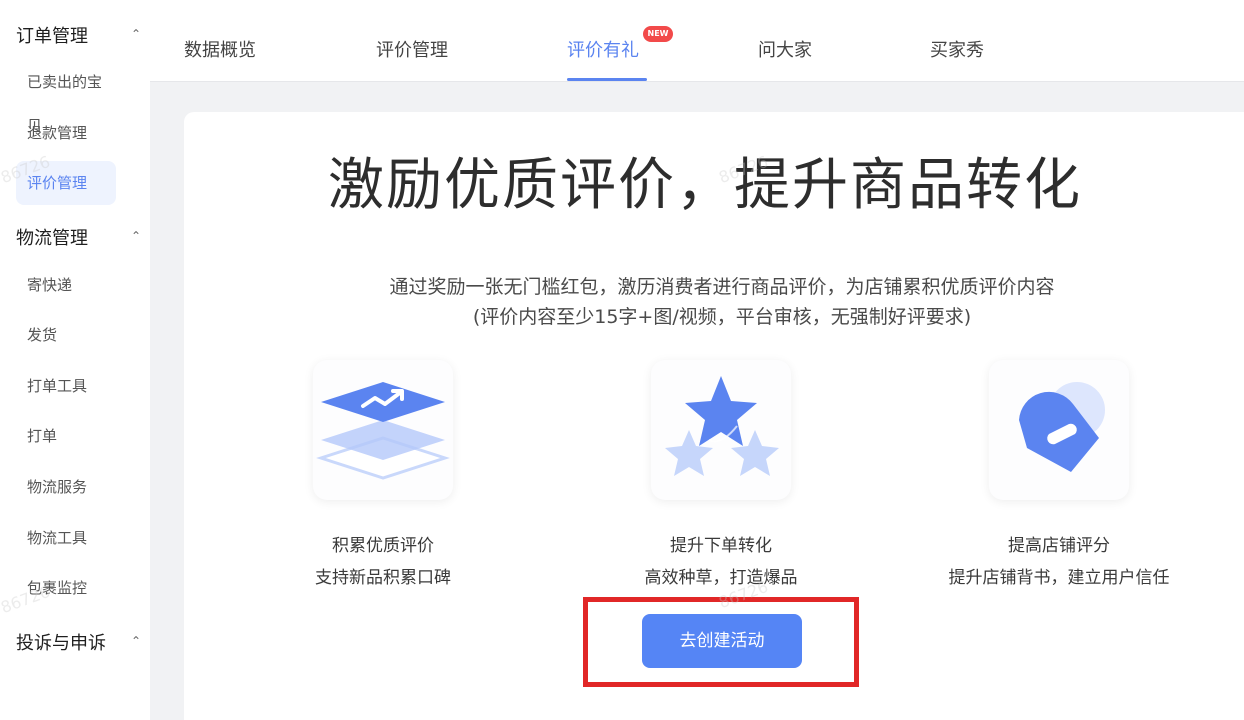 The height and width of the screenshot is (720, 1244). I want to click on sidebar-item-label: 打单, so click(42, 436).